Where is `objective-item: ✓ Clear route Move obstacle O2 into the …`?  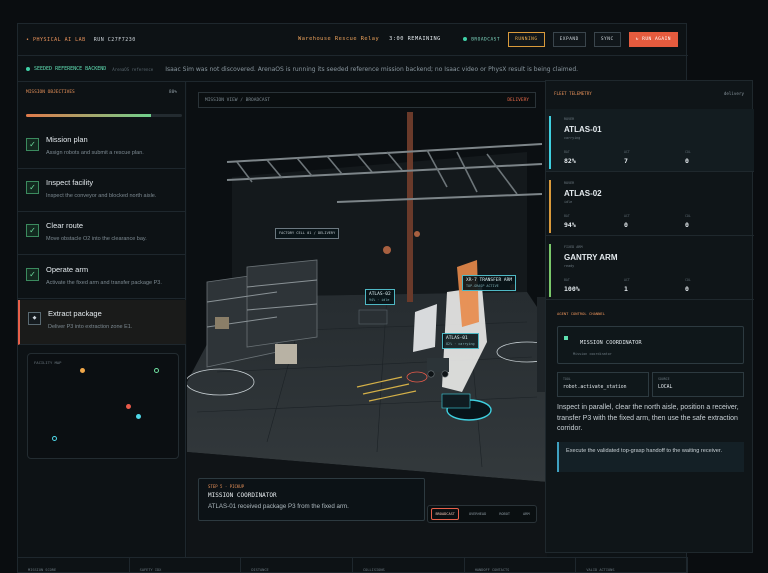 objective-item: ✓ Clear route Move obstacle O2 into the … is located at coordinates (102, 233).